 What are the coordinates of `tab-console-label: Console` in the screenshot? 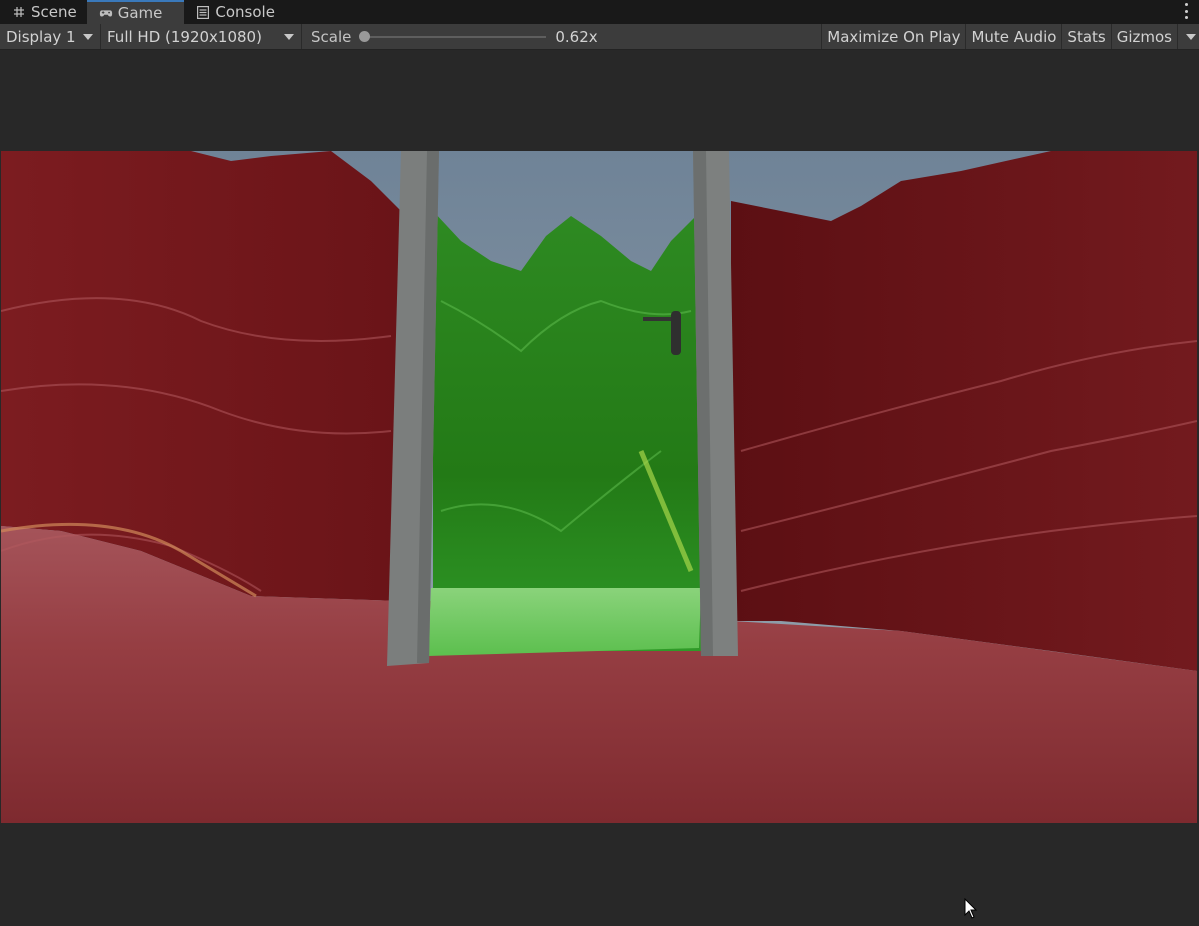 It's located at (245, 12).